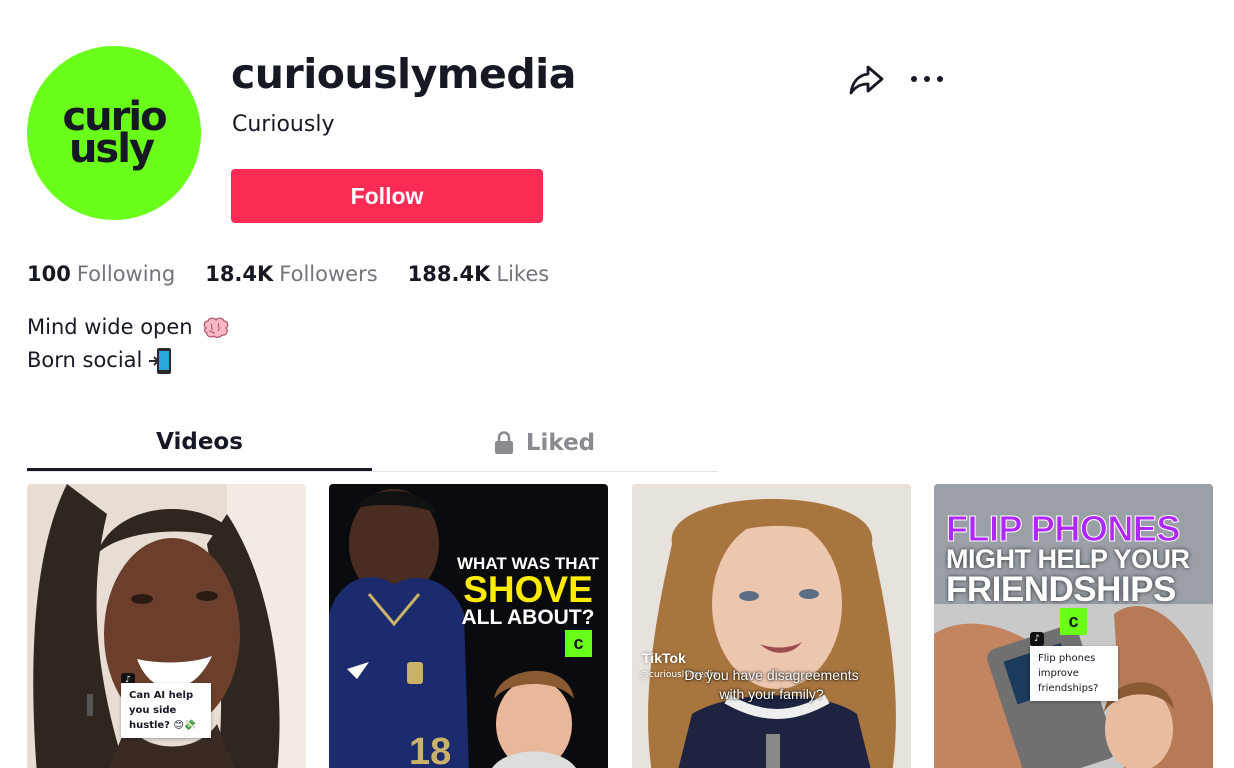  I want to click on avatar-logo-line2: usly, so click(111, 149).